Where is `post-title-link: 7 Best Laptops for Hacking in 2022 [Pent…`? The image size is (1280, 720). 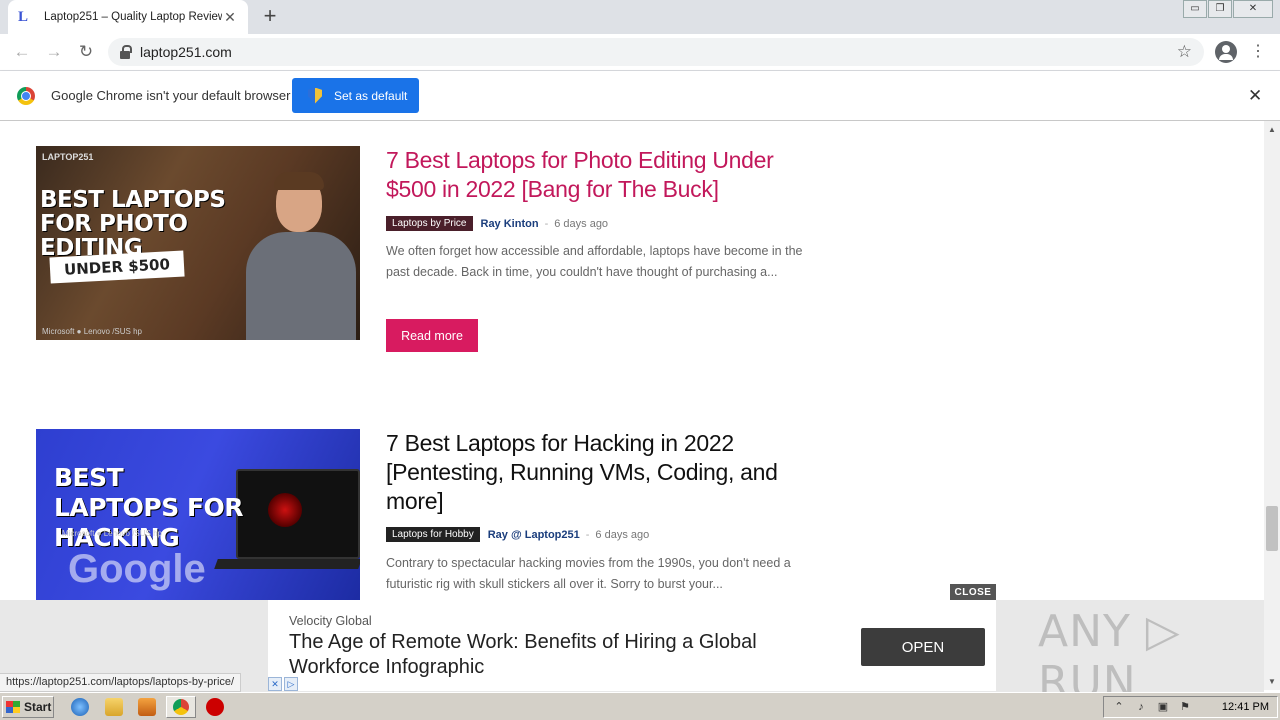 post-title-link: 7 Best Laptops for Hacking in 2022 [Pent… is located at coordinates (596, 472).